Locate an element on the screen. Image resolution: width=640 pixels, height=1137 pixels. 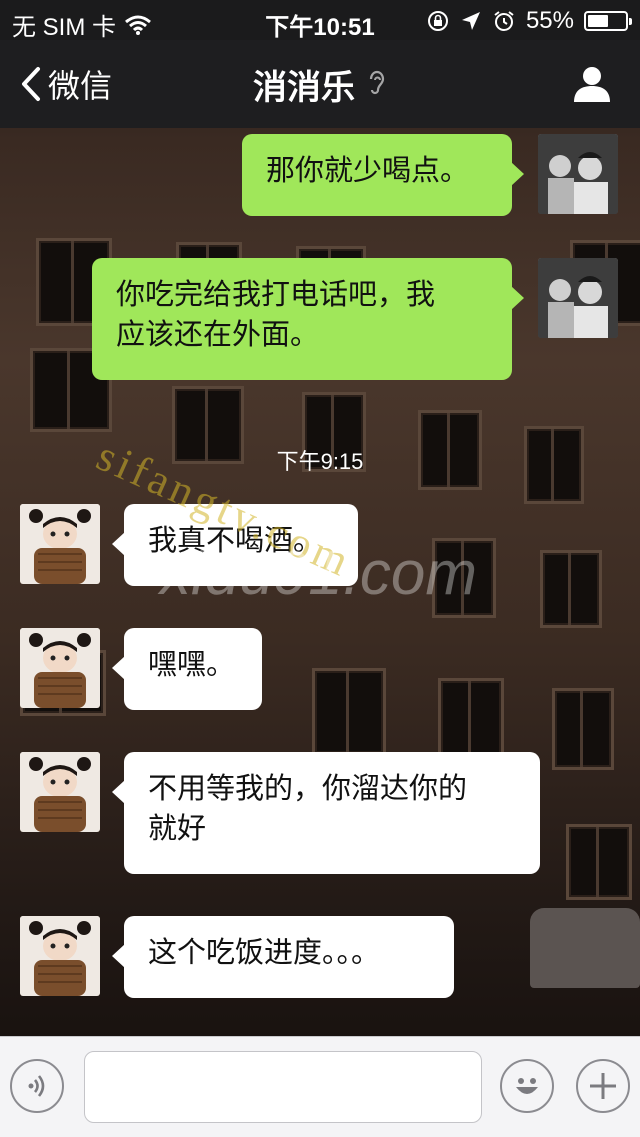
emoji-button is located at coordinates (527, 1086).